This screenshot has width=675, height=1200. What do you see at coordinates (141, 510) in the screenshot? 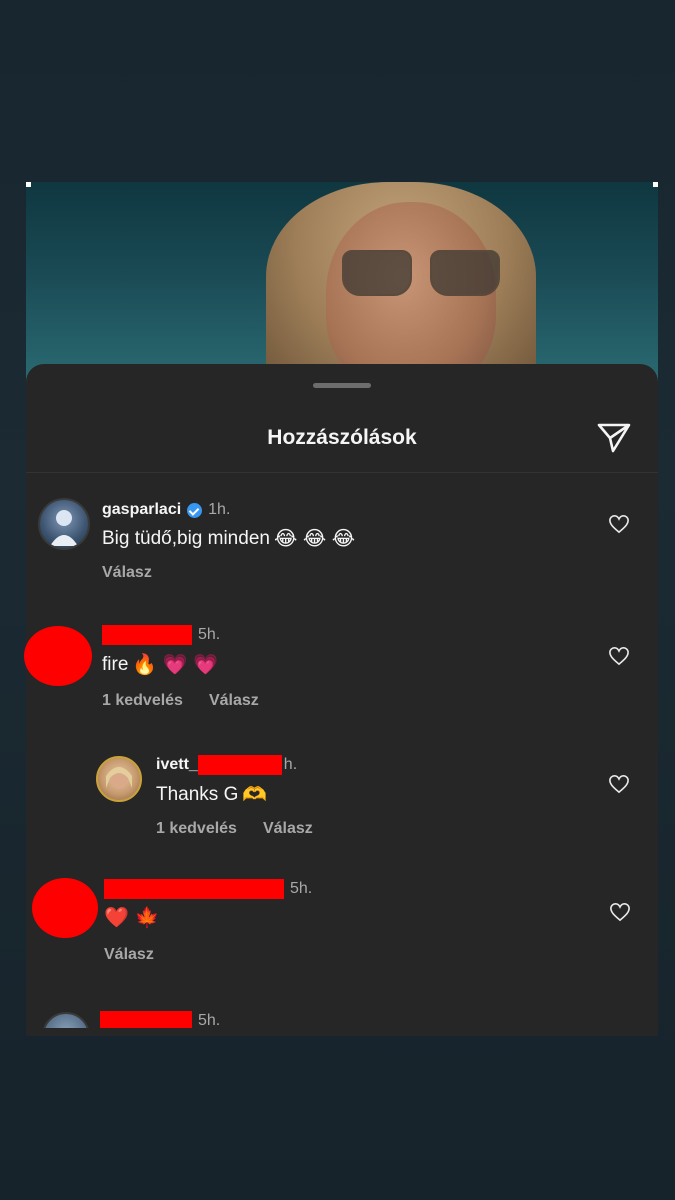
I see `comment-username: gasparlaci` at bounding box center [141, 510].